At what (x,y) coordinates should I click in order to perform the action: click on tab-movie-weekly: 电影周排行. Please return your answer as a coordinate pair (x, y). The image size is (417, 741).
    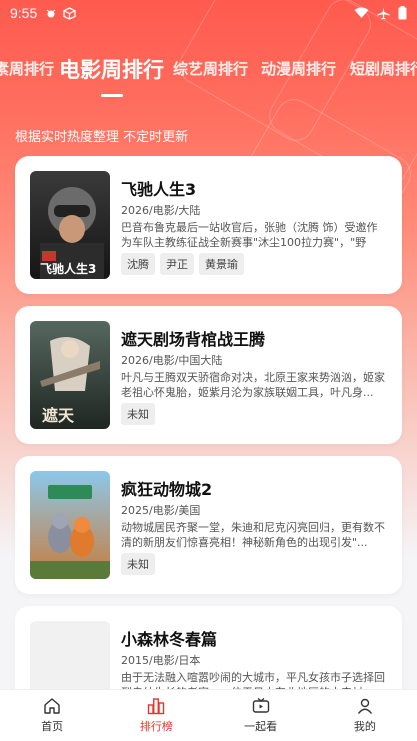
    Looking at the image, I should click on (111, 71).